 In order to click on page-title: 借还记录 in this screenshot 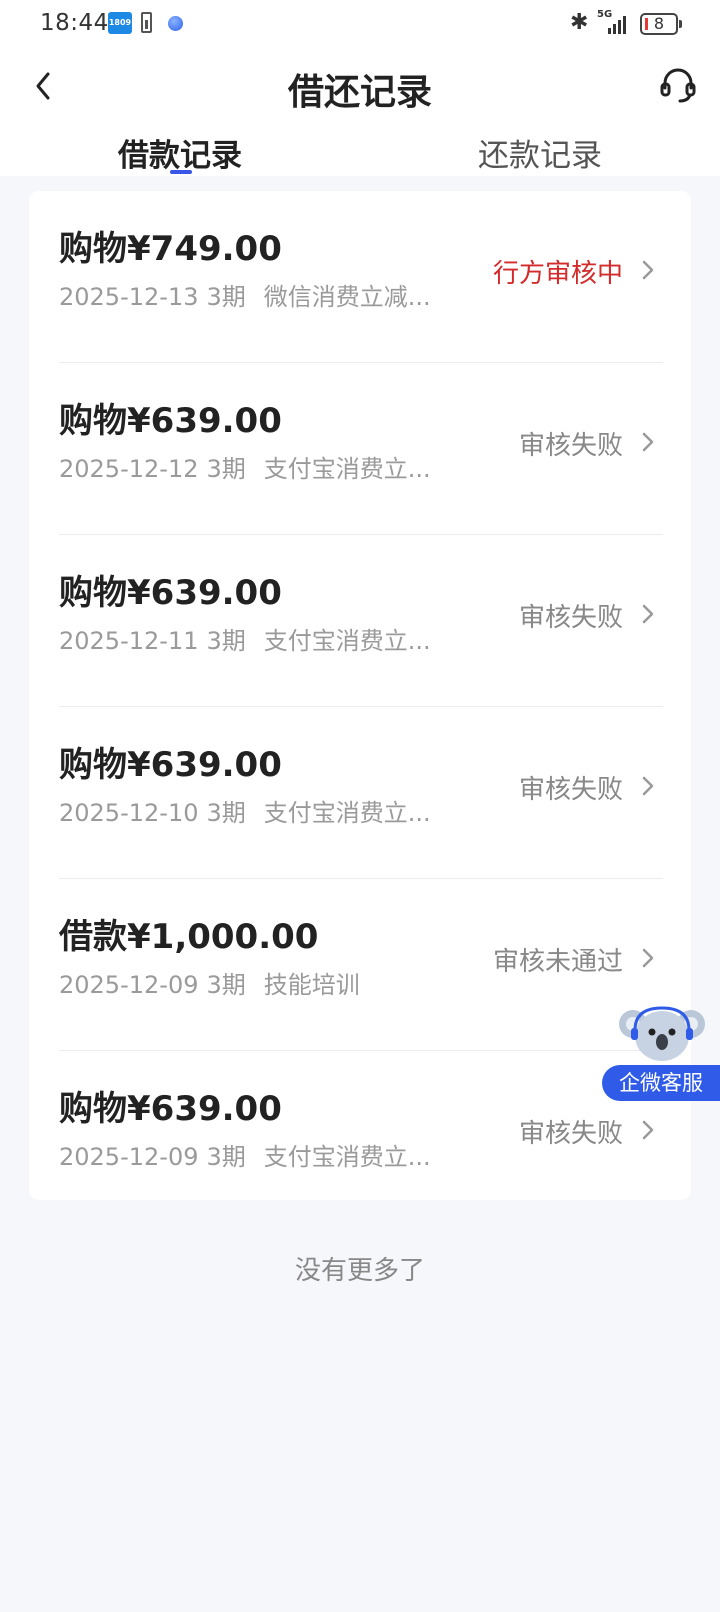, I will do `click(359, 92)`.